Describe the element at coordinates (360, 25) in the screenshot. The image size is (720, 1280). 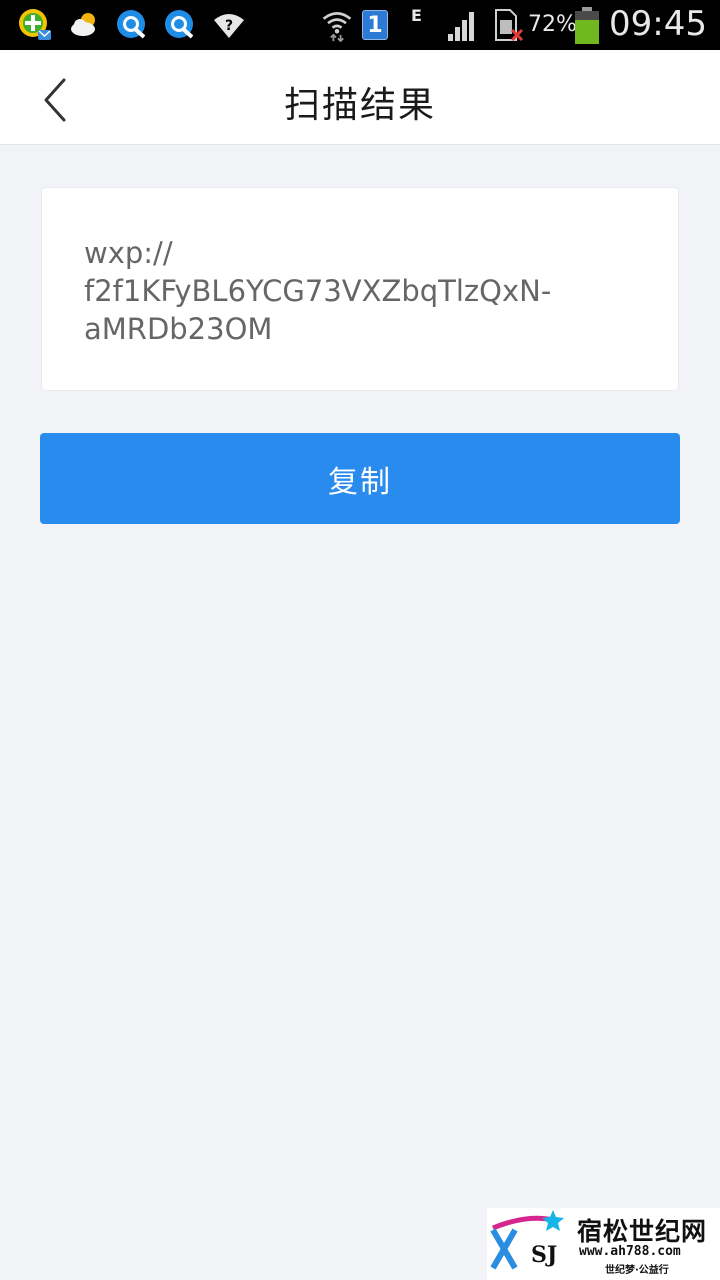
I see `status-bar: ? 1 E 72% 09:45` at that location.